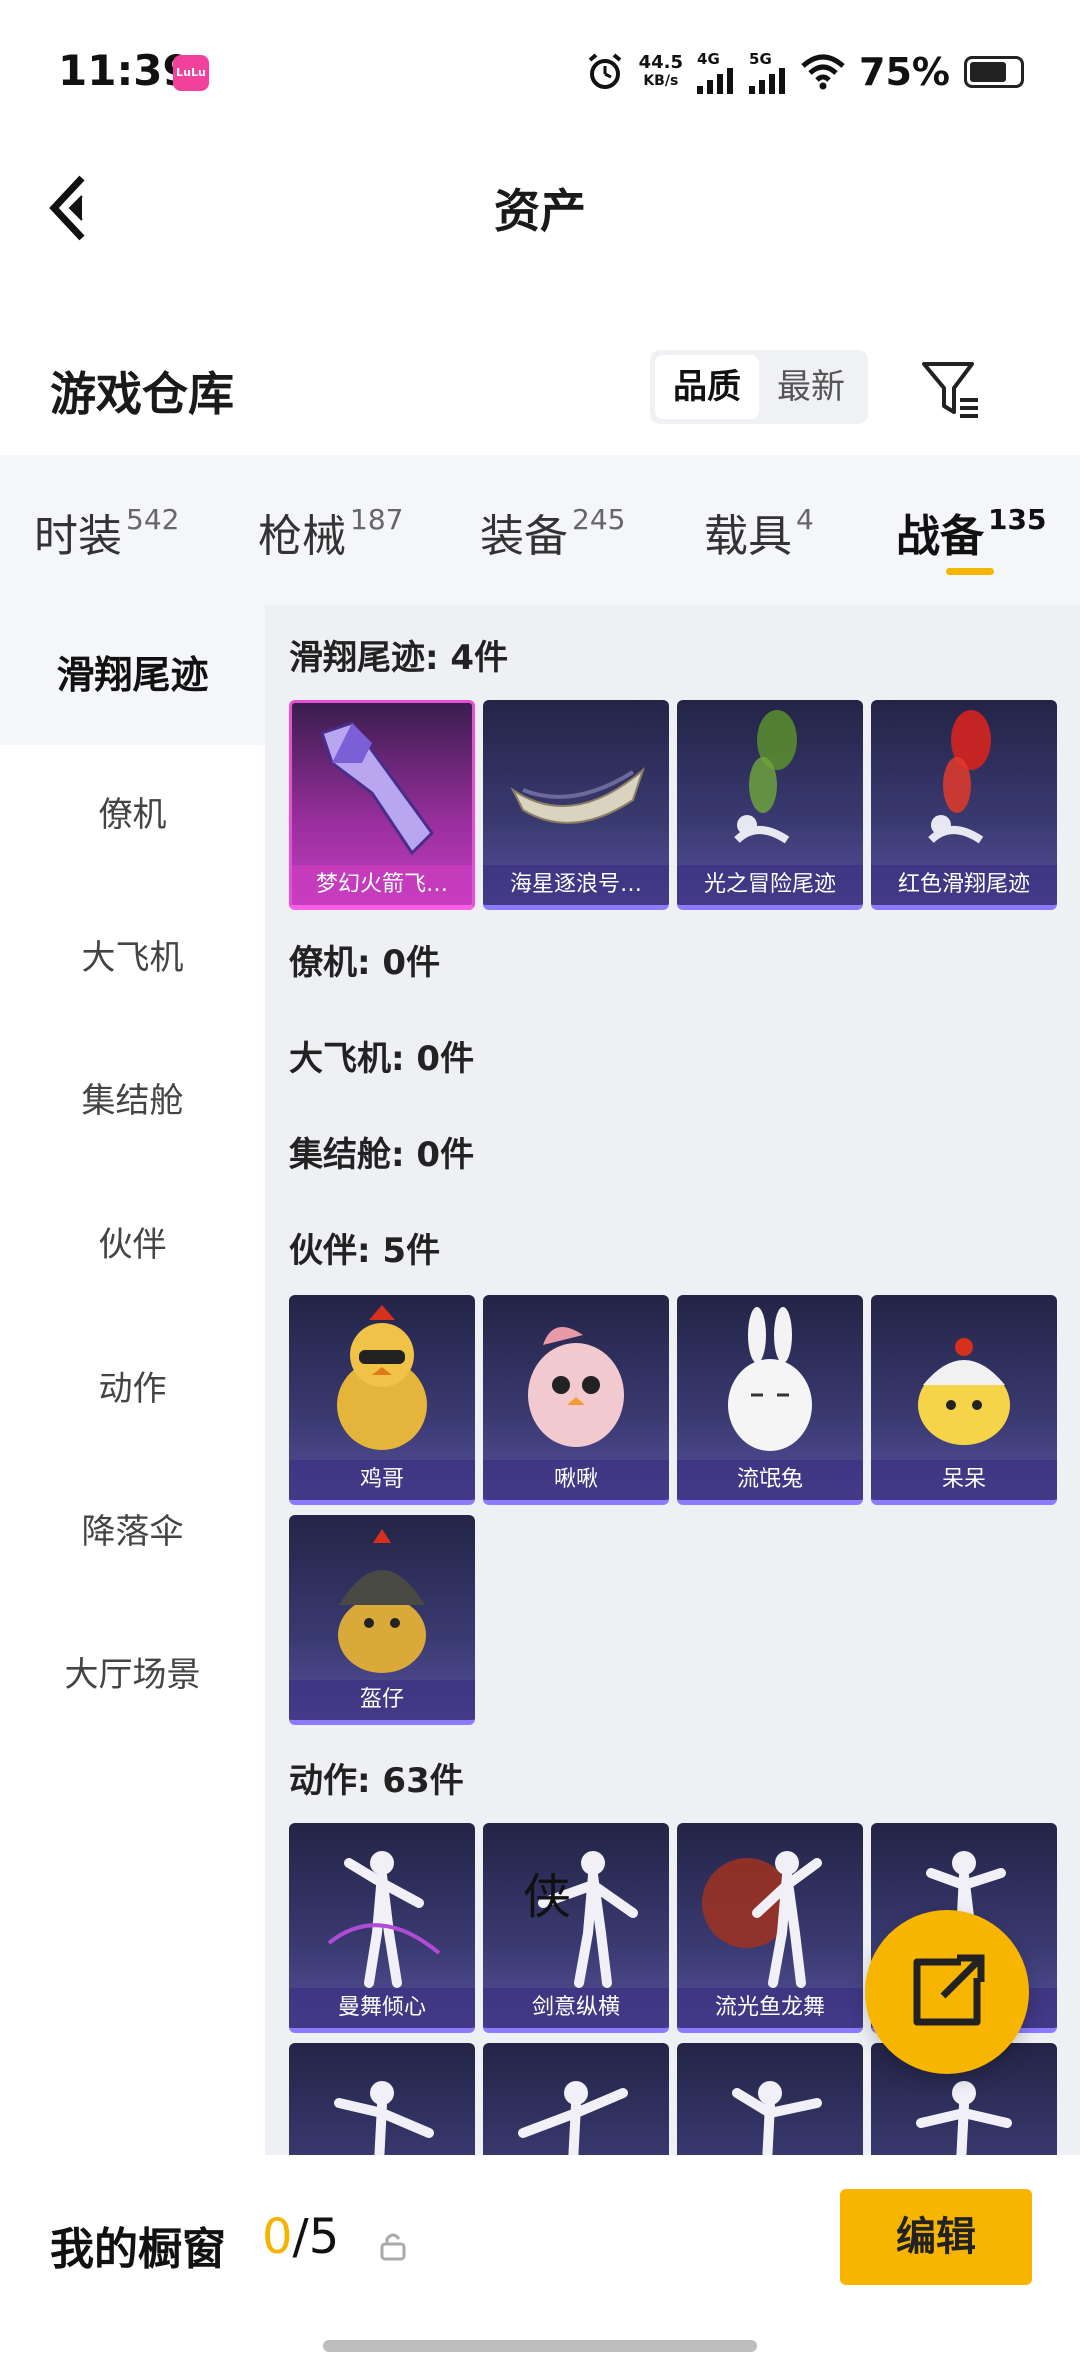  I want to click on item-card-label: 光之冒险尾迹, so click(770, 885).